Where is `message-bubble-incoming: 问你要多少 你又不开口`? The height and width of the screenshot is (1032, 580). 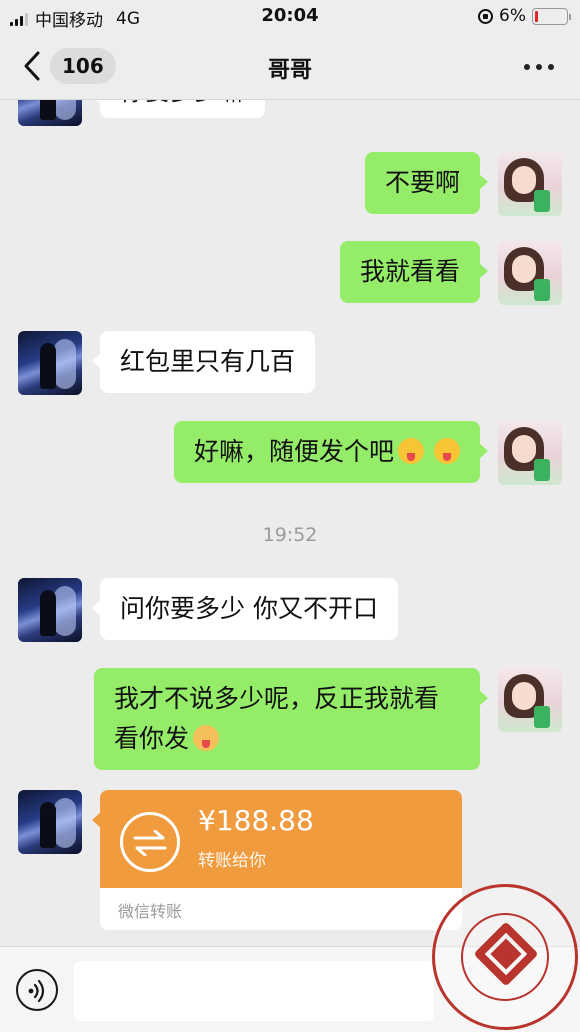 message-bubble-incoming: 问你要多少 你又不开口 is located at coordinates (245, 609).